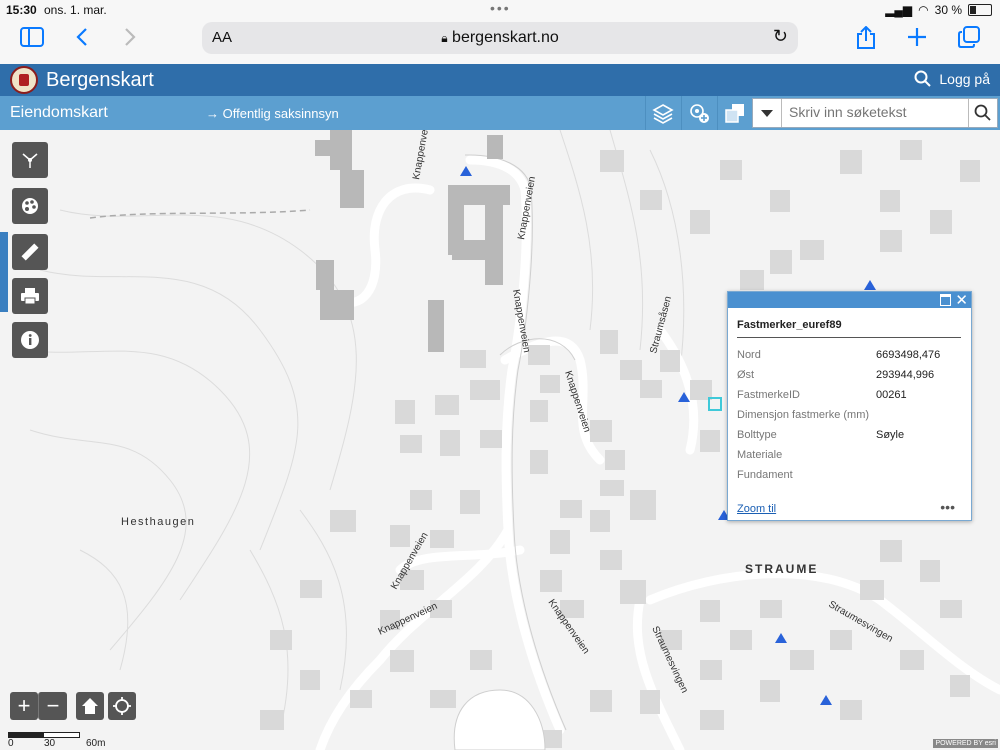  I want to click on url-text: 🔒︎ bergenskart.no, so click(500, 38).